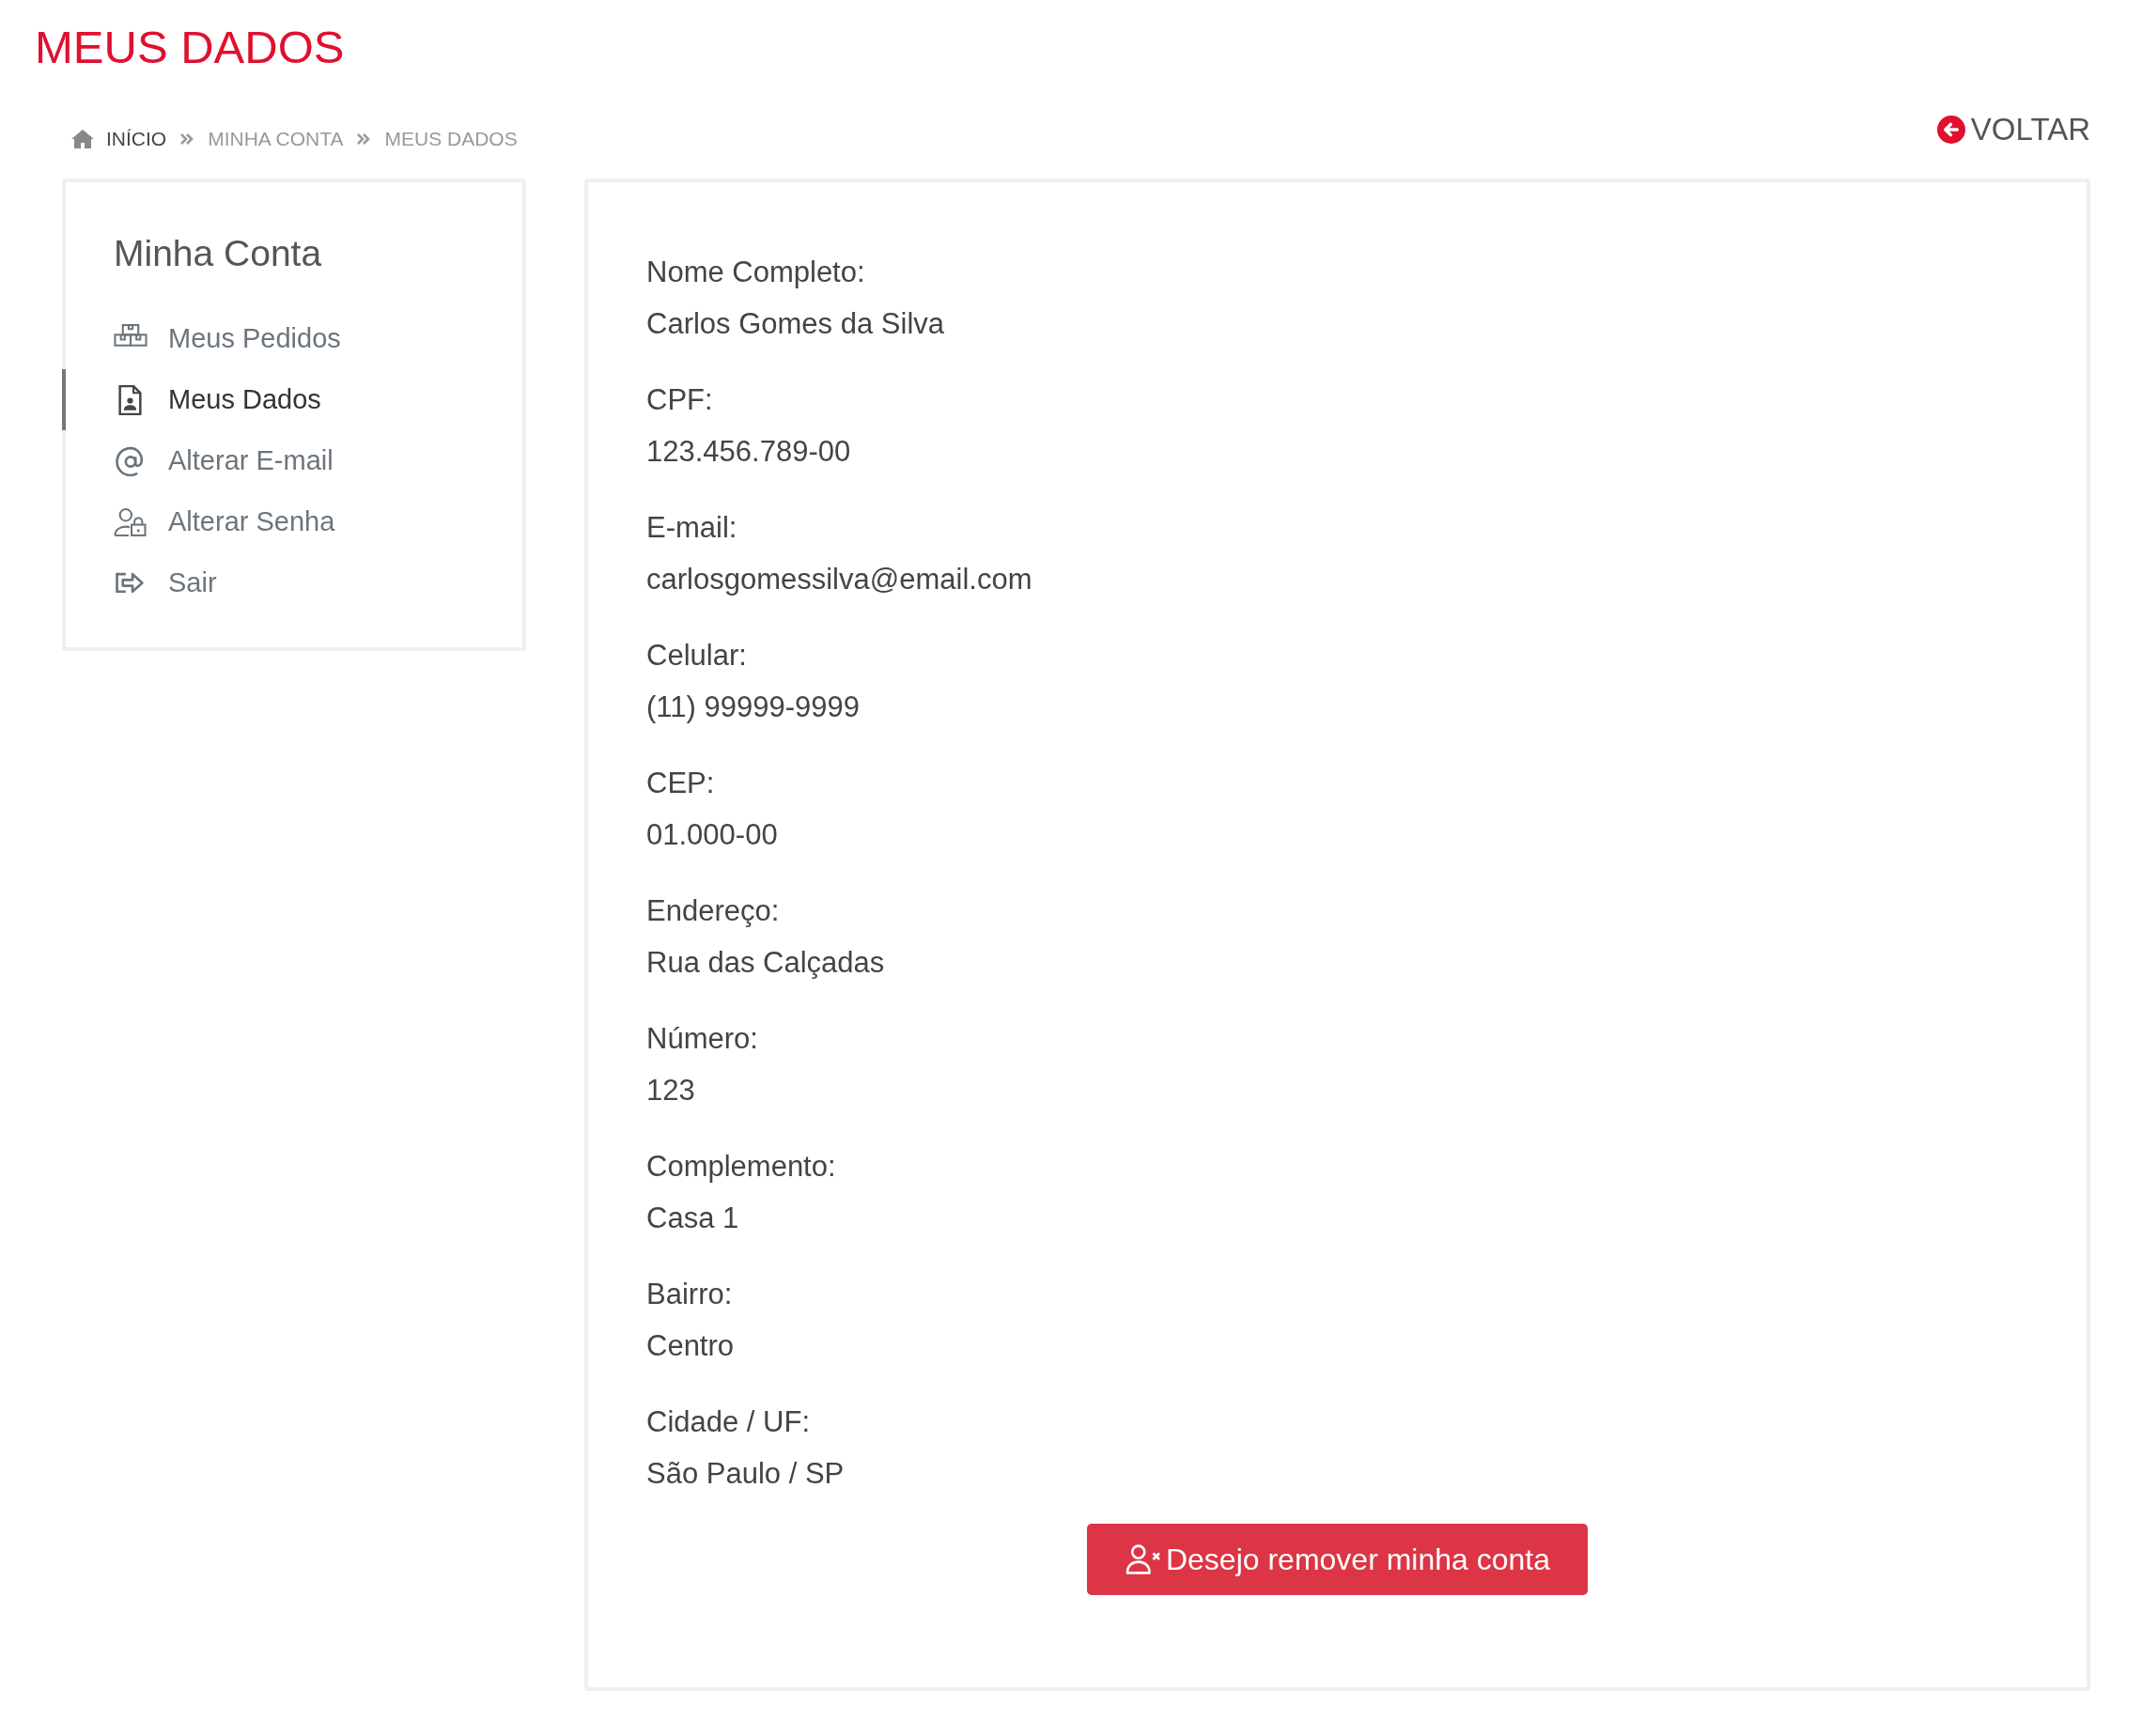 The width and height of the screenshot is (2142, 1736). What do you see at coordinates (1143, 1559) in the screenshot?
I see `user-remove-icon` at bounding box center [1143, 1559].